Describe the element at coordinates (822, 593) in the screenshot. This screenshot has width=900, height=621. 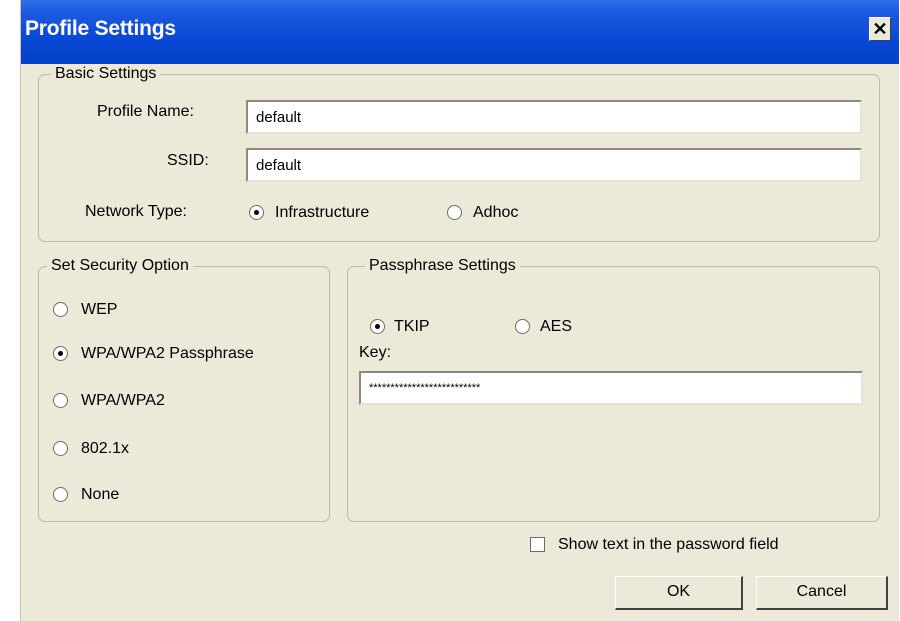
I see `cancel-button: Cancel` at that location.